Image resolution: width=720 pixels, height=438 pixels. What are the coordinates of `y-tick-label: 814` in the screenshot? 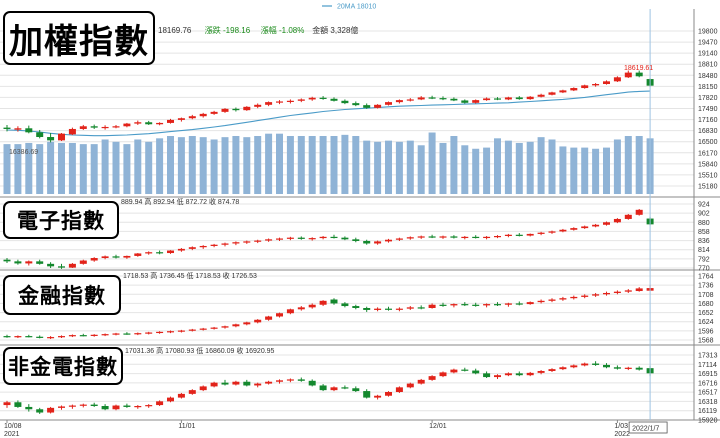 It's located at (704, 250).